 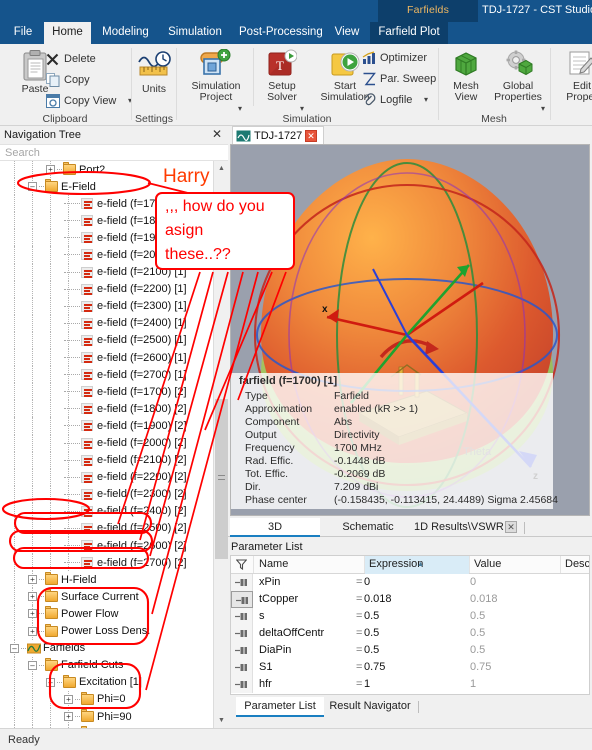 I want to click on tree-item-e-field-f-2700-1: e-field (f=2700) [1], so click(x=106, y=375).